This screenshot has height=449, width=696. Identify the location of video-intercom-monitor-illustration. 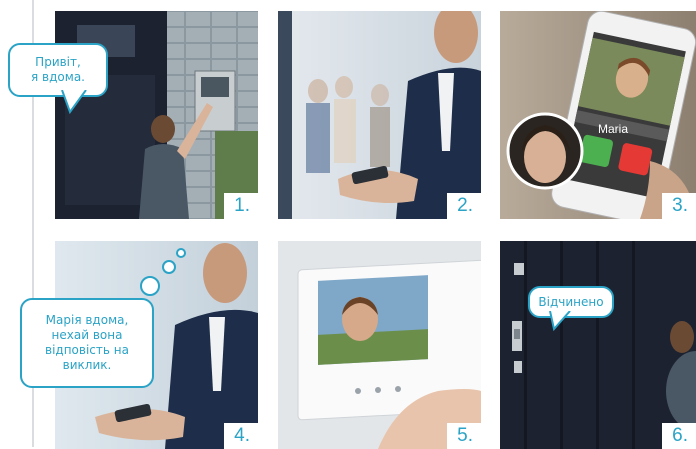
(379, 345).